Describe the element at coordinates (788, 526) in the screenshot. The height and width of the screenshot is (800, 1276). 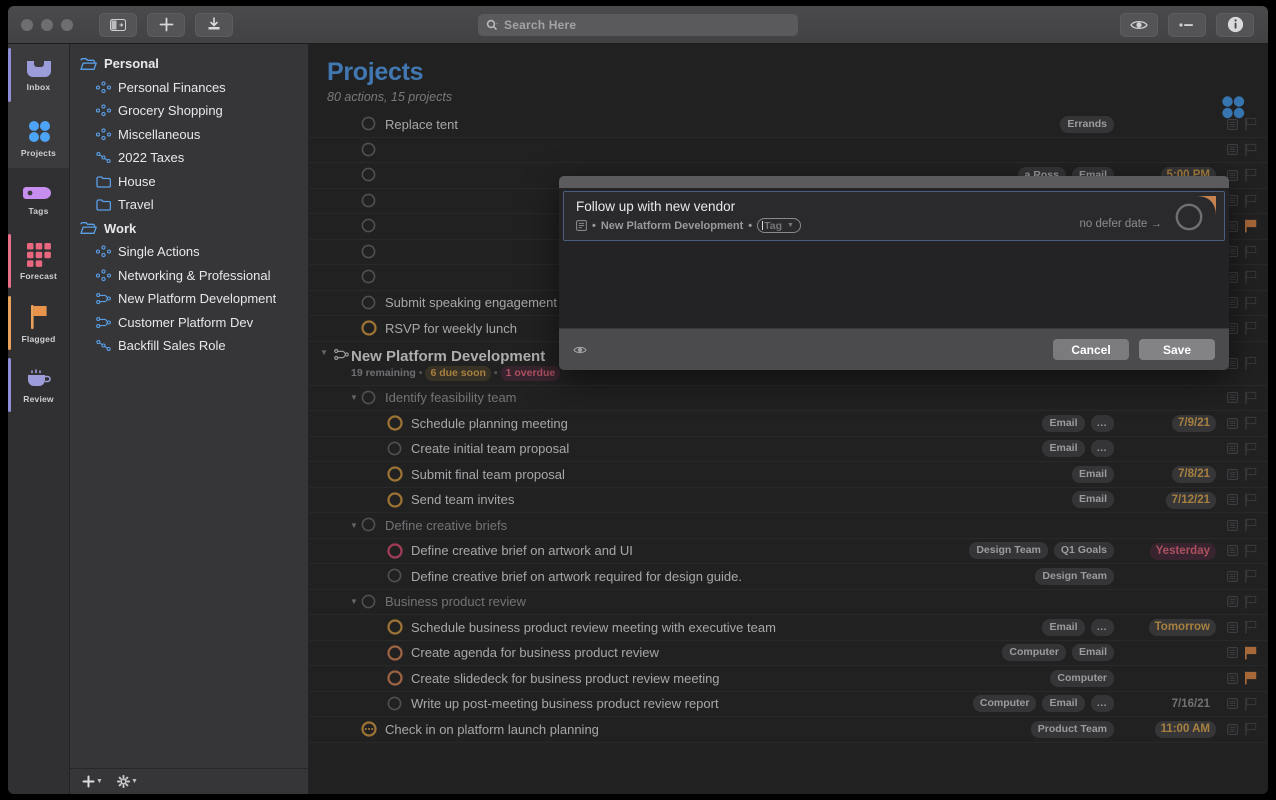
I see `task-row: ▼ Define creative briefs` at that location.